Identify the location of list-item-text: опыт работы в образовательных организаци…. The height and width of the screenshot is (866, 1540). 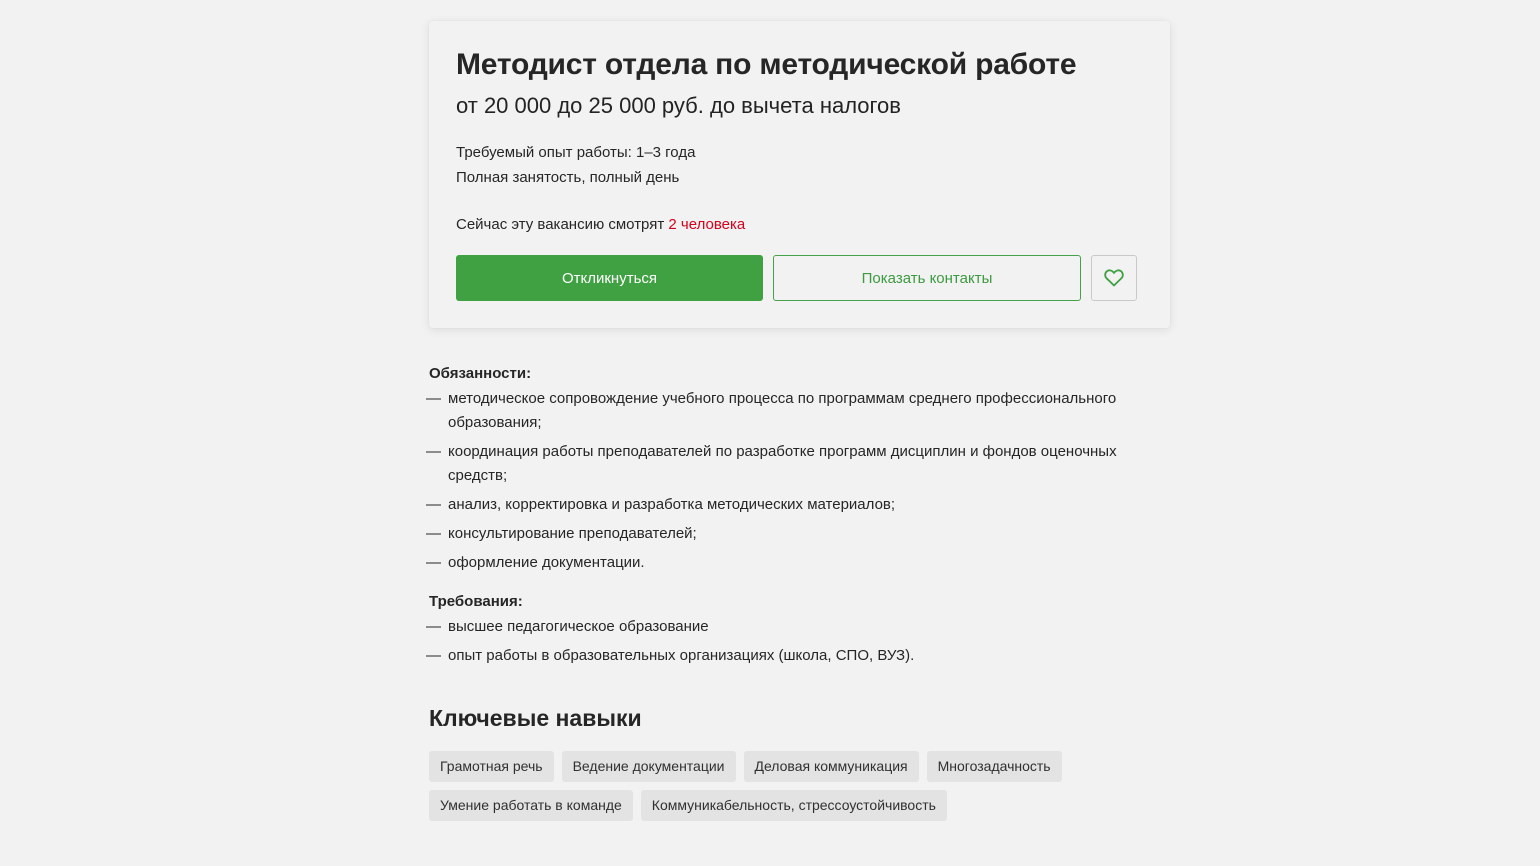
(681, 655).